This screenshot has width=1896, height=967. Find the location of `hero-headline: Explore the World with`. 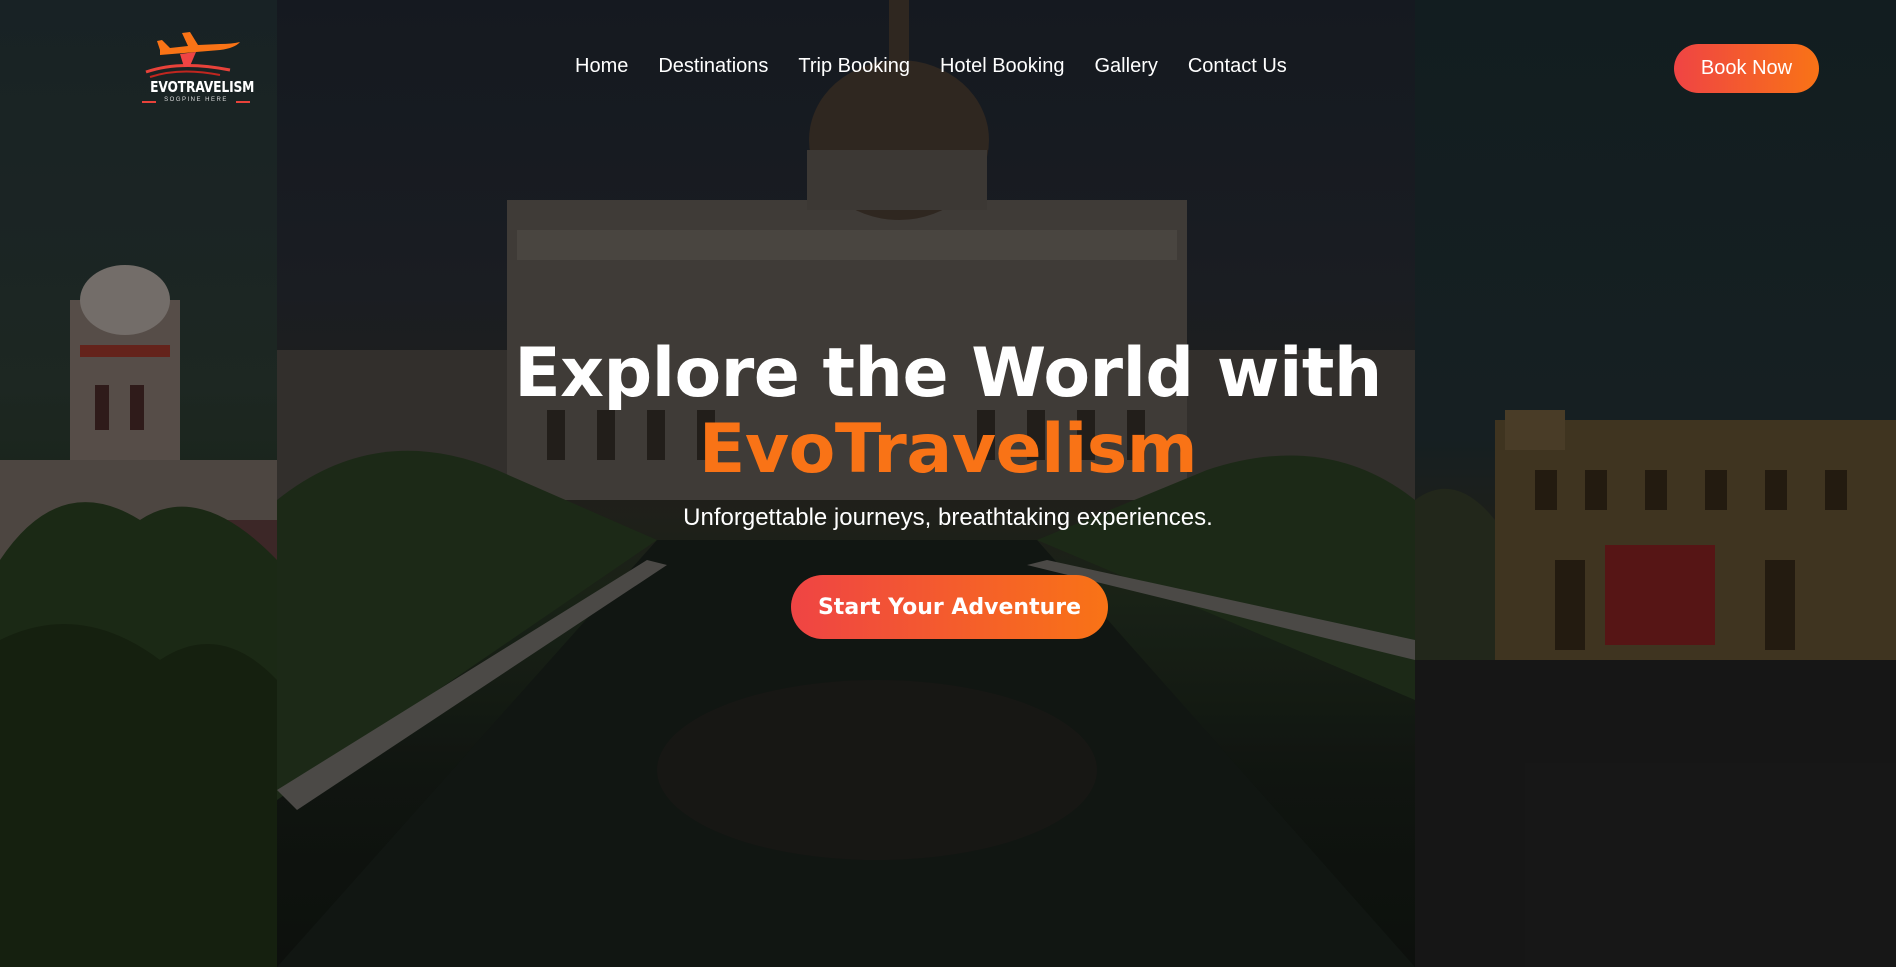

hero-headline: Explore the World with is located at coordinates (948, 373).